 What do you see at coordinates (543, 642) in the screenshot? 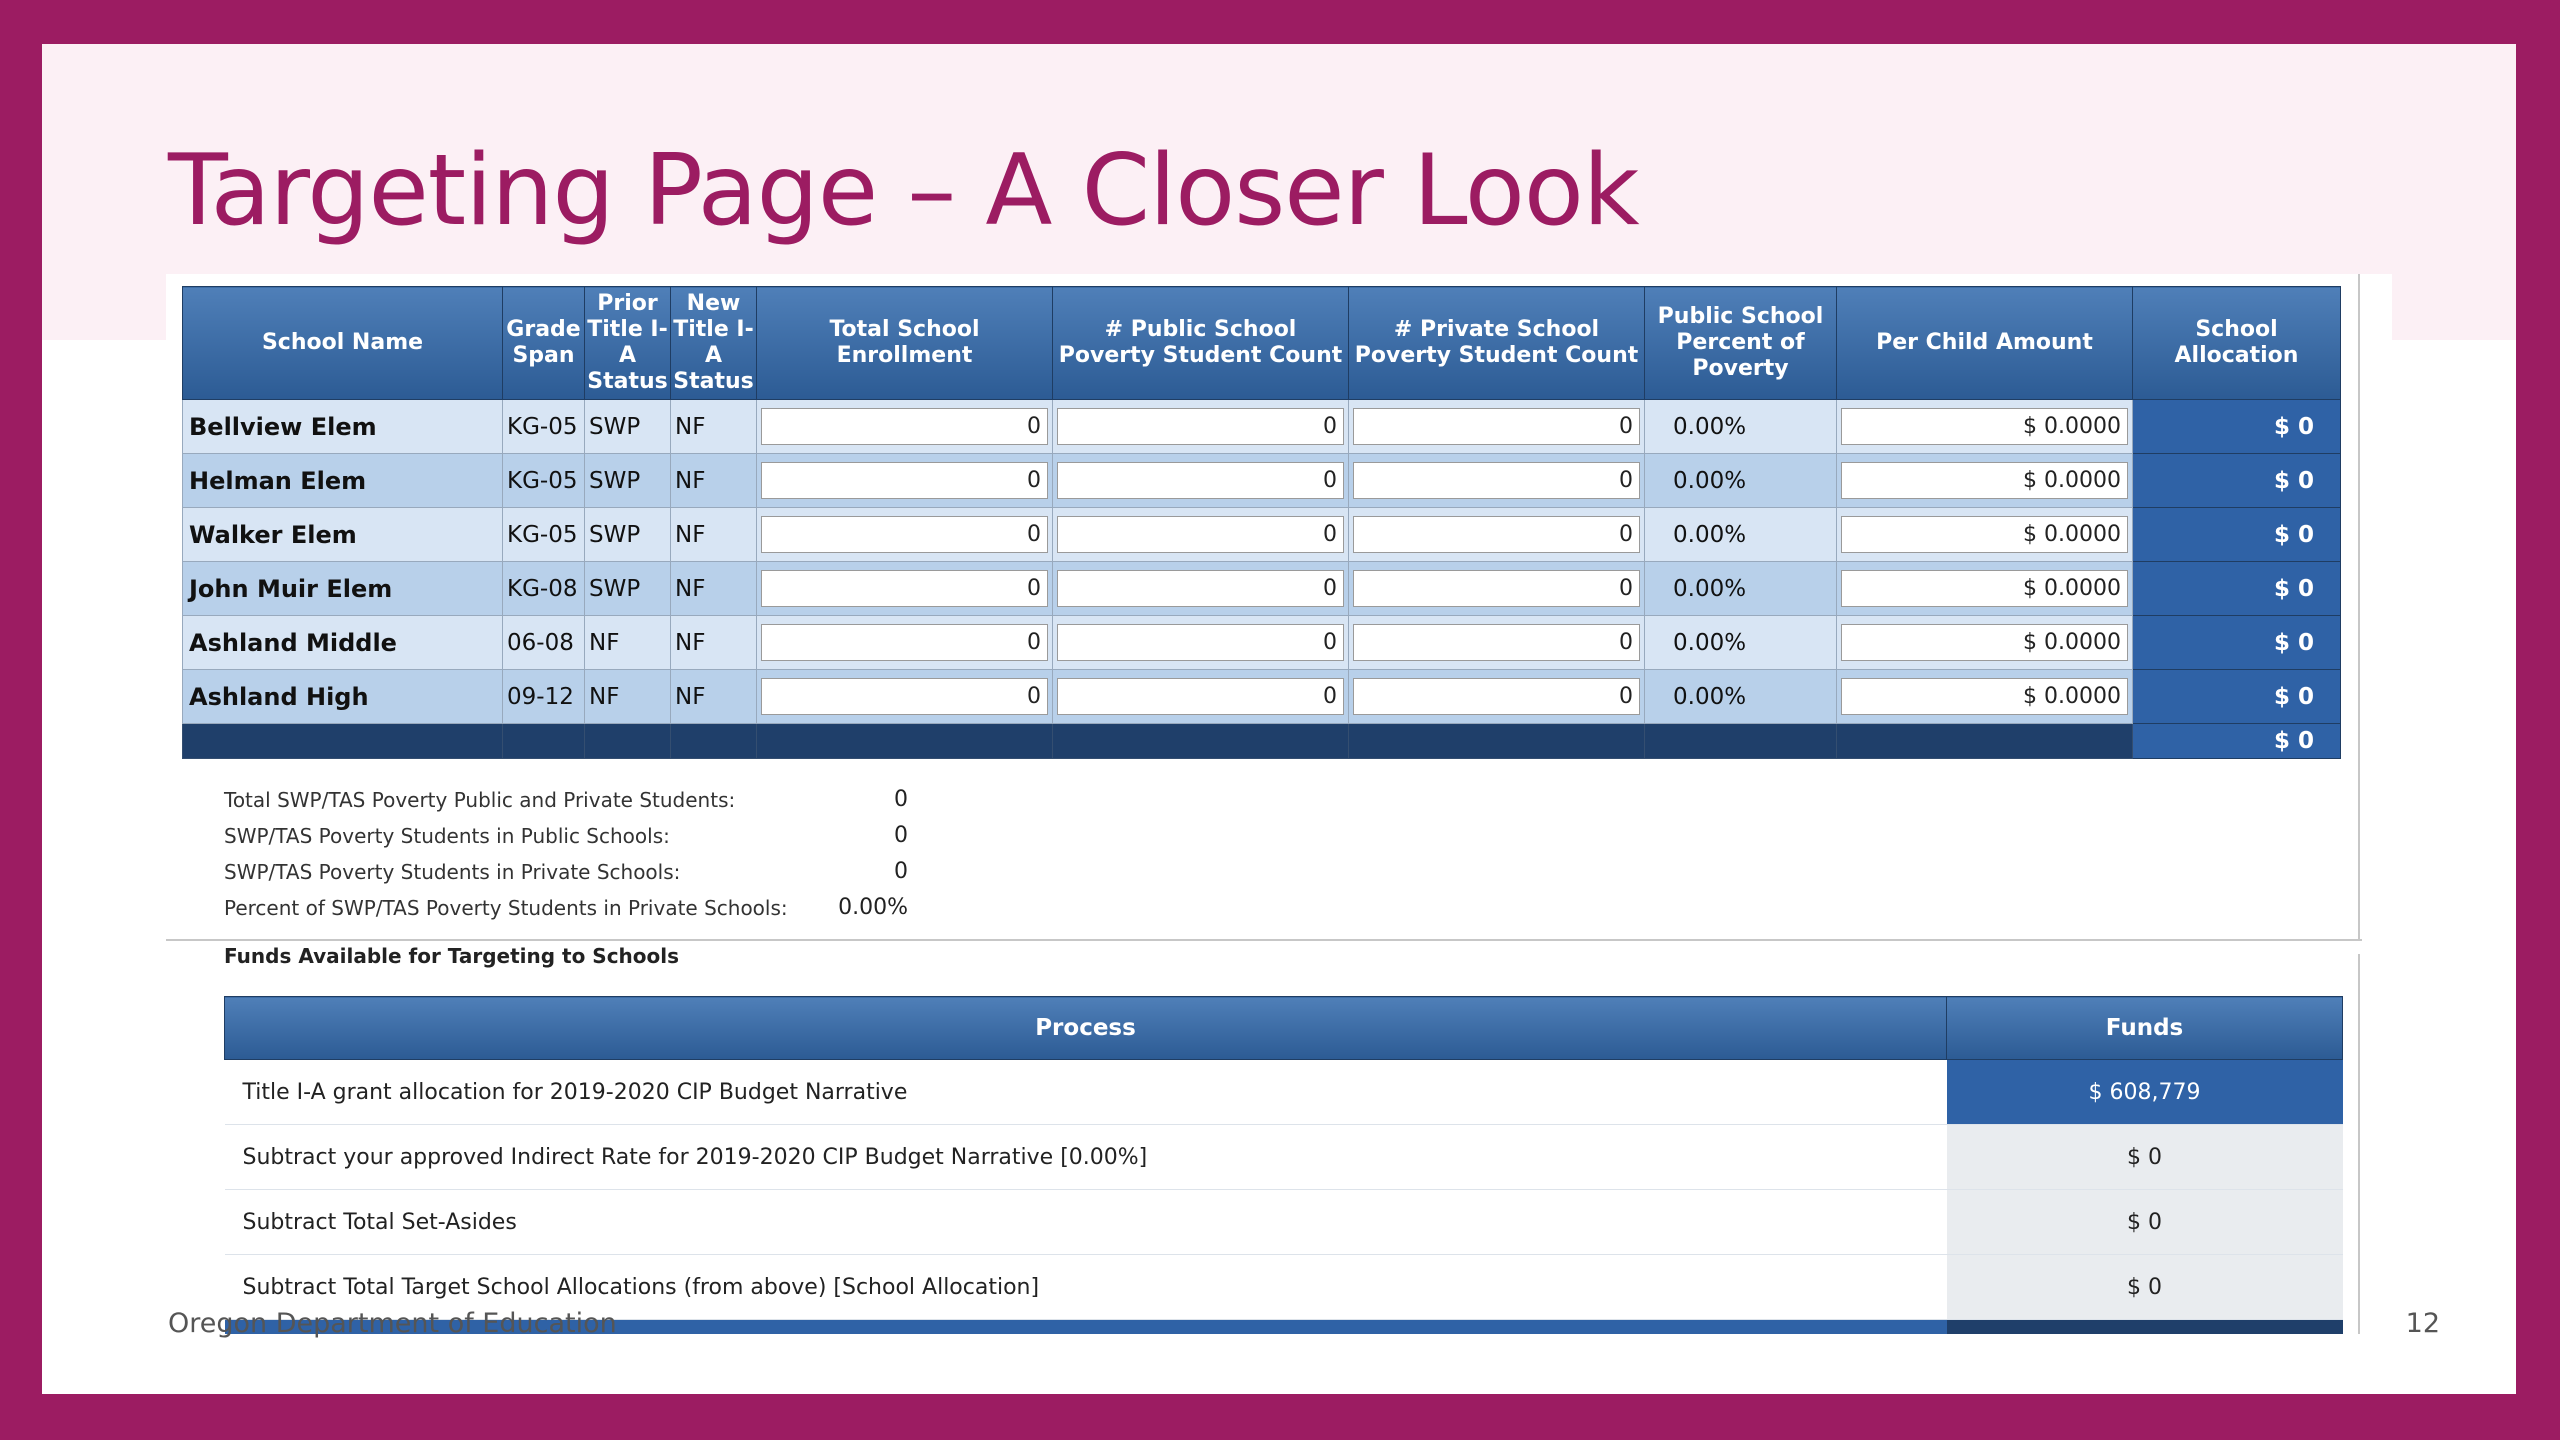
I see `grade-span: 06-08` at bounding box center [543, 642].